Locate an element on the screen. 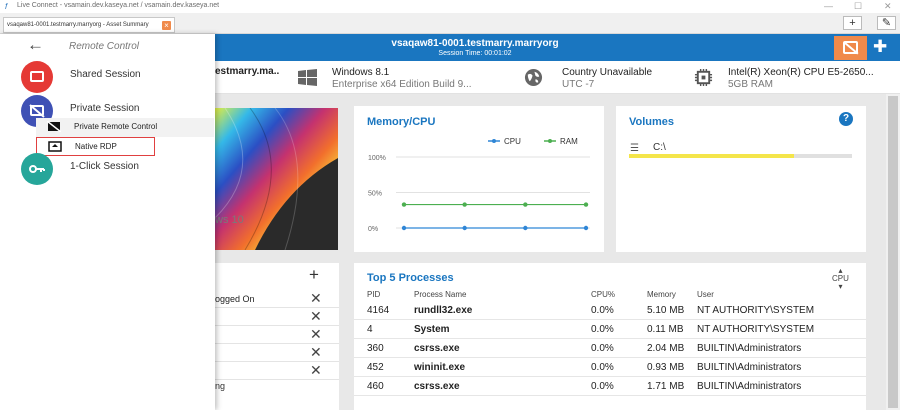  live-connect-icon: 𝑓 is located at coordinates (6, 6).